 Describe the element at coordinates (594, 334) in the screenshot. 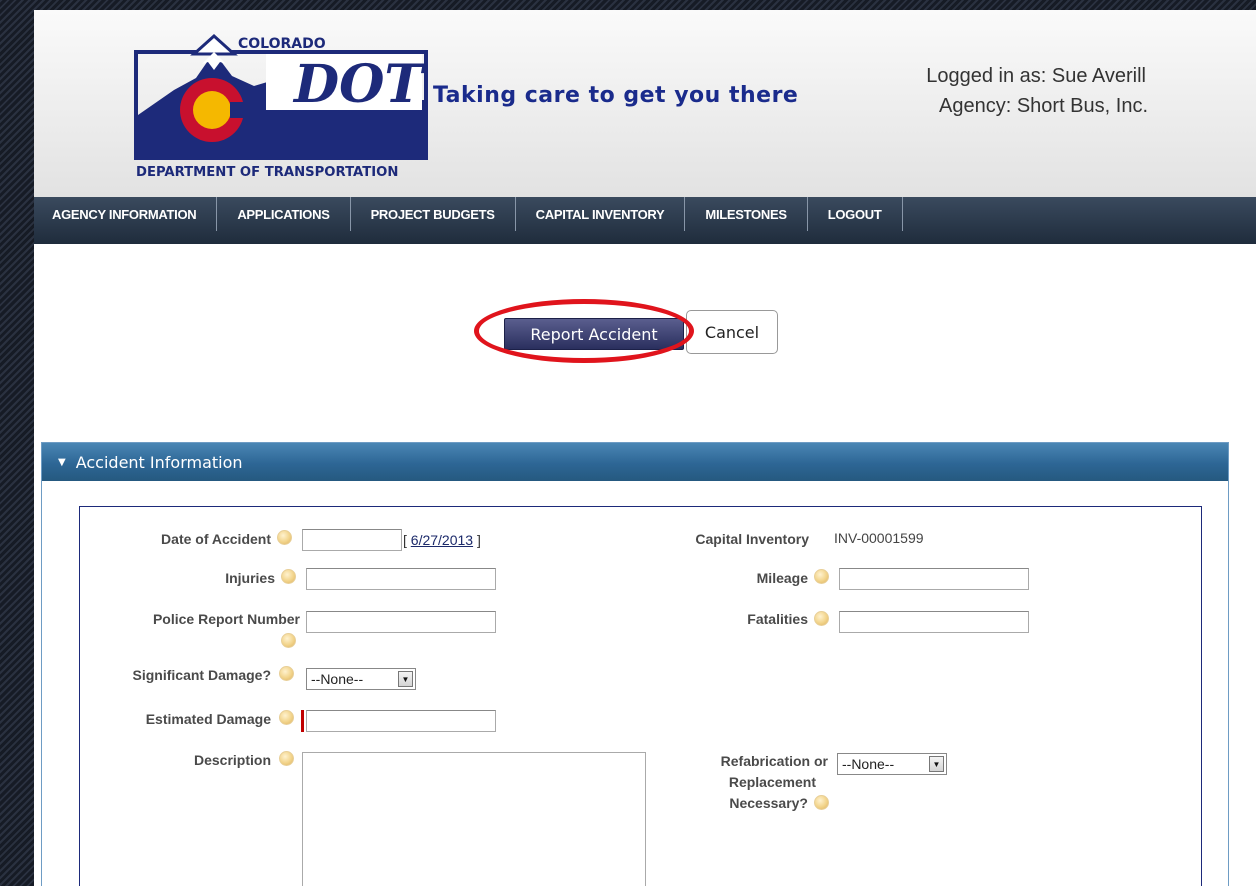

I see `report-accident-button: Report Accident` at that location.